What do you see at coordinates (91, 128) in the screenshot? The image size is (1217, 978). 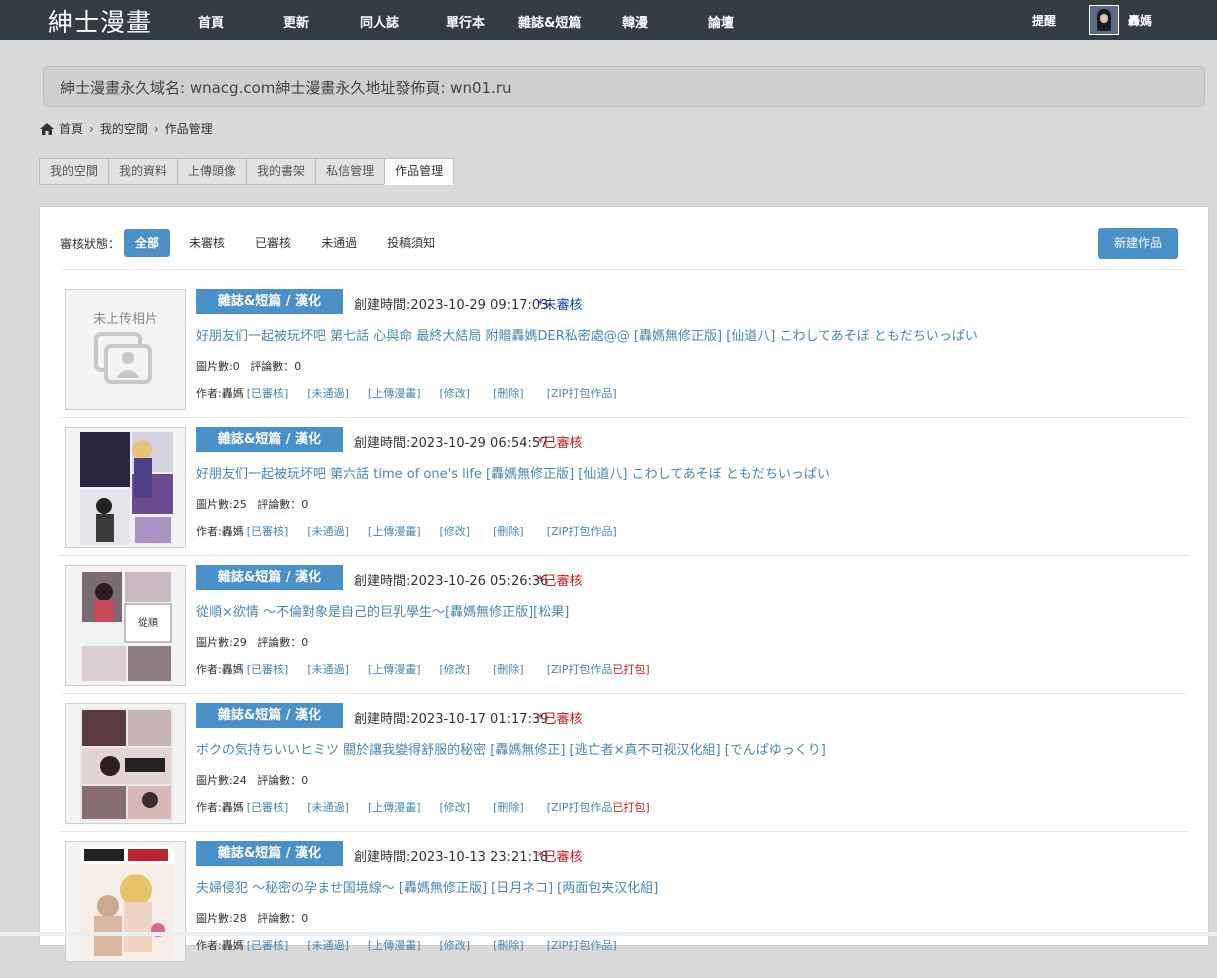 I see `chevron-right-icon: ›` at bounding box center [91, 128].